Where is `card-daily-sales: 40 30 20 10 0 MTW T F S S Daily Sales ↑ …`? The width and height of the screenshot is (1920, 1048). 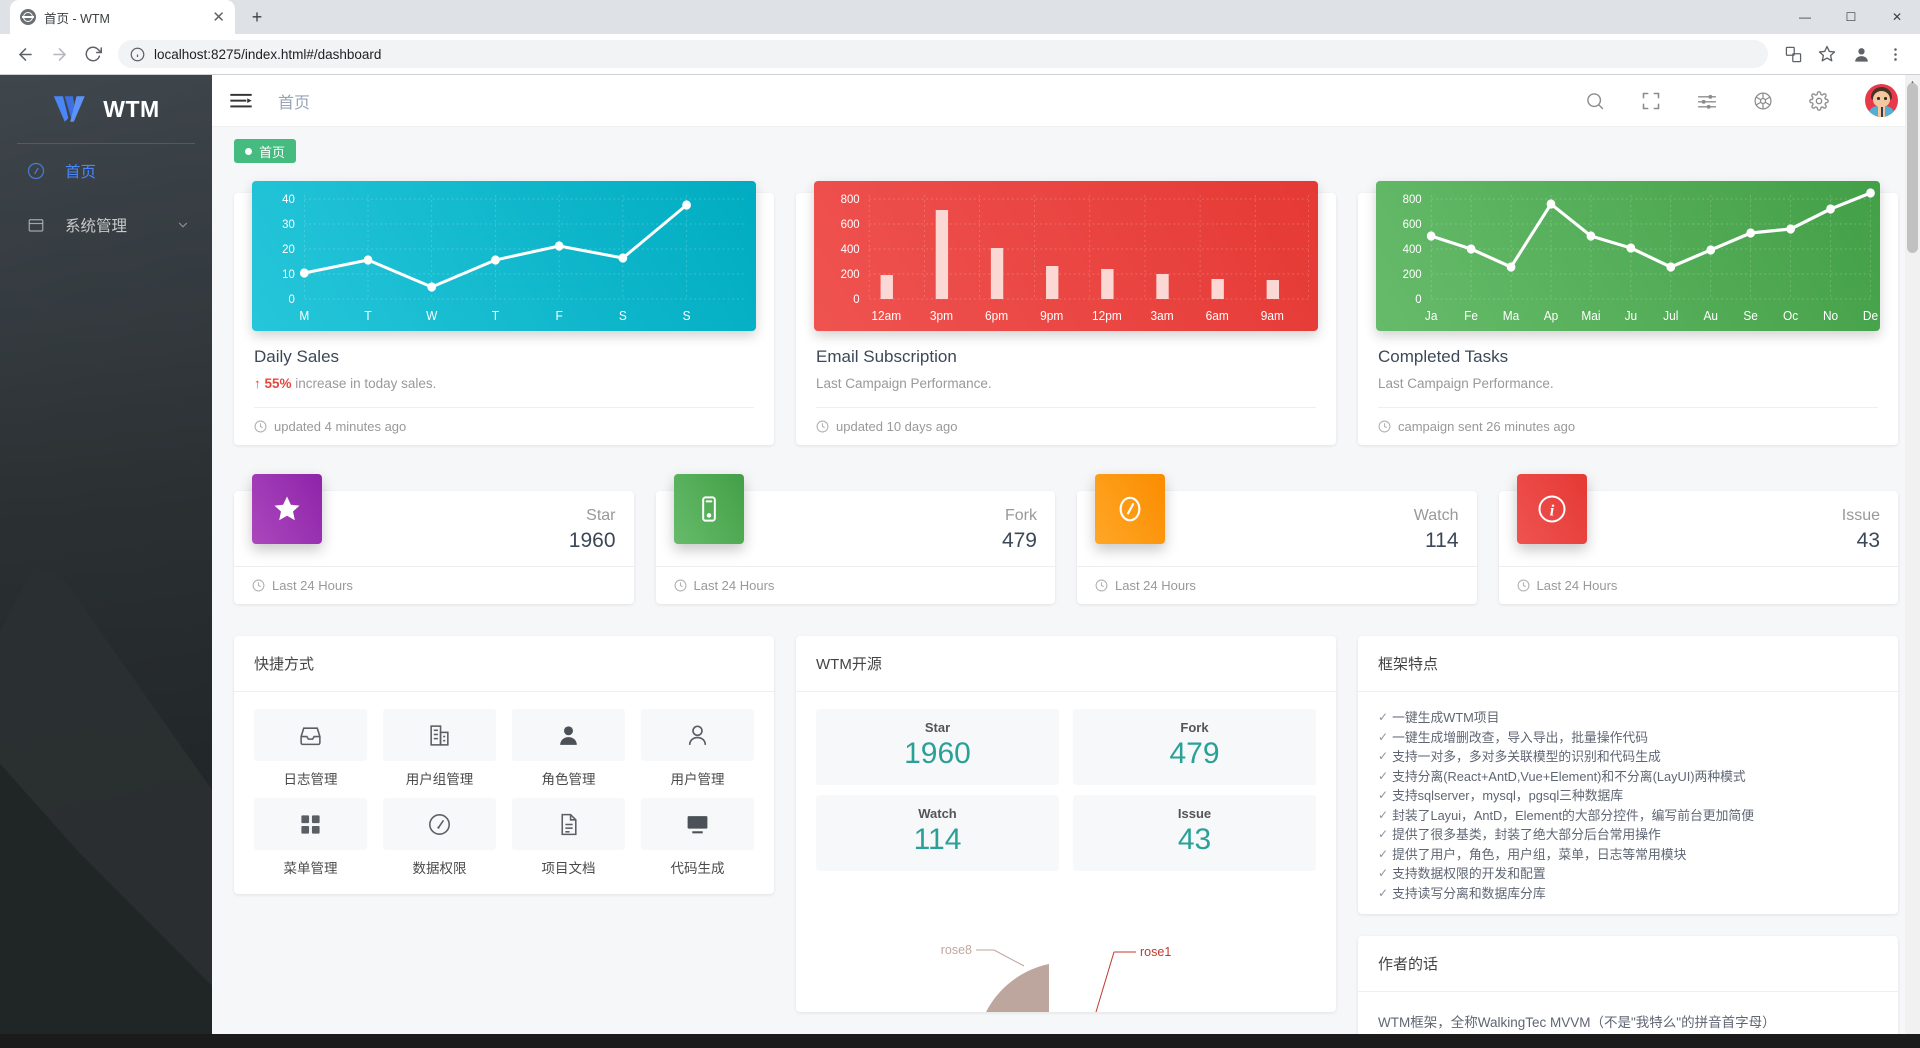
card-daily-sales: 40 30 20 10 0 MTW T F S S Daily Sales ↑ … is located at coordinates (504, 313).